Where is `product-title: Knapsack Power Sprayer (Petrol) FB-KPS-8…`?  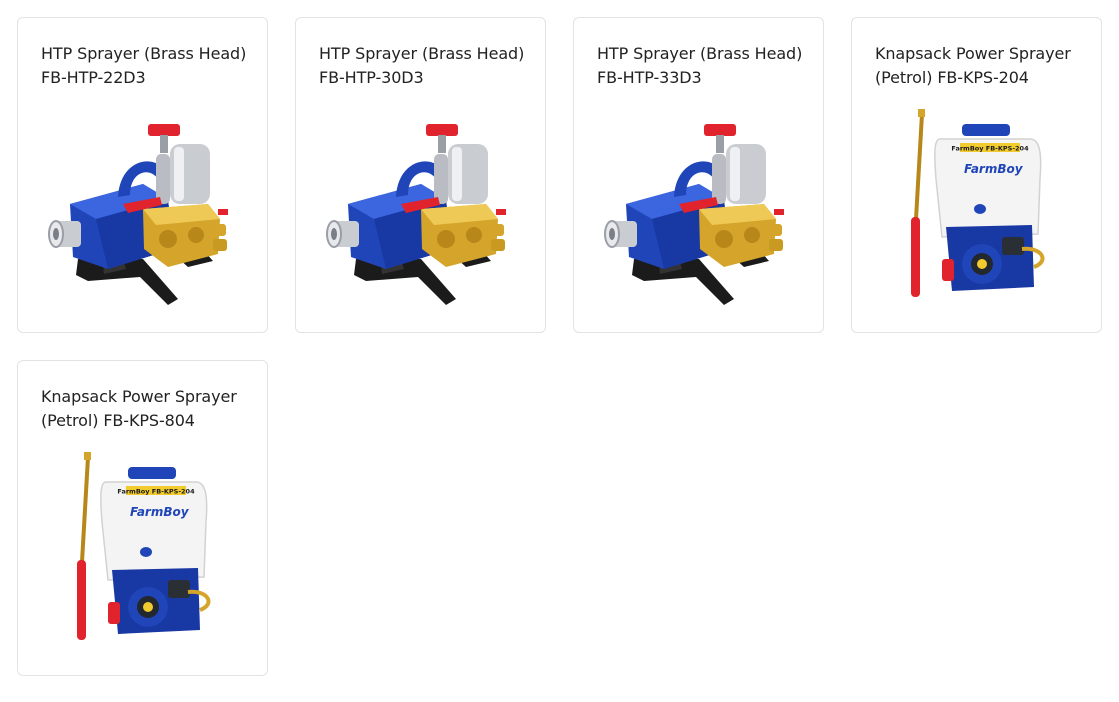 product-title: Knapsack Power Sprayer (Petrol) FB-KPS-8… is located at coordinates (147, 409).